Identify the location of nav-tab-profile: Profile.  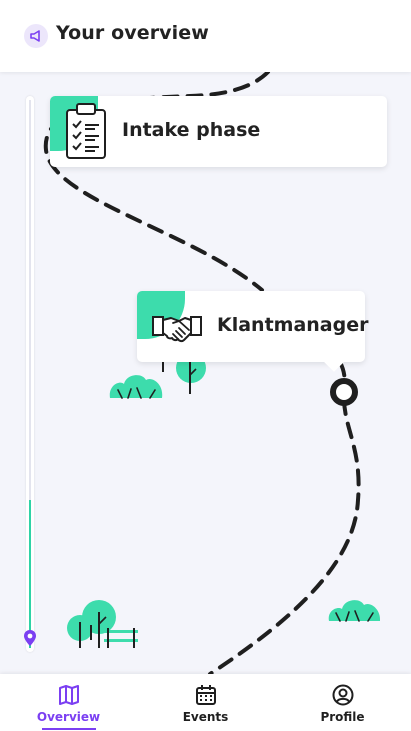
(342, 702).